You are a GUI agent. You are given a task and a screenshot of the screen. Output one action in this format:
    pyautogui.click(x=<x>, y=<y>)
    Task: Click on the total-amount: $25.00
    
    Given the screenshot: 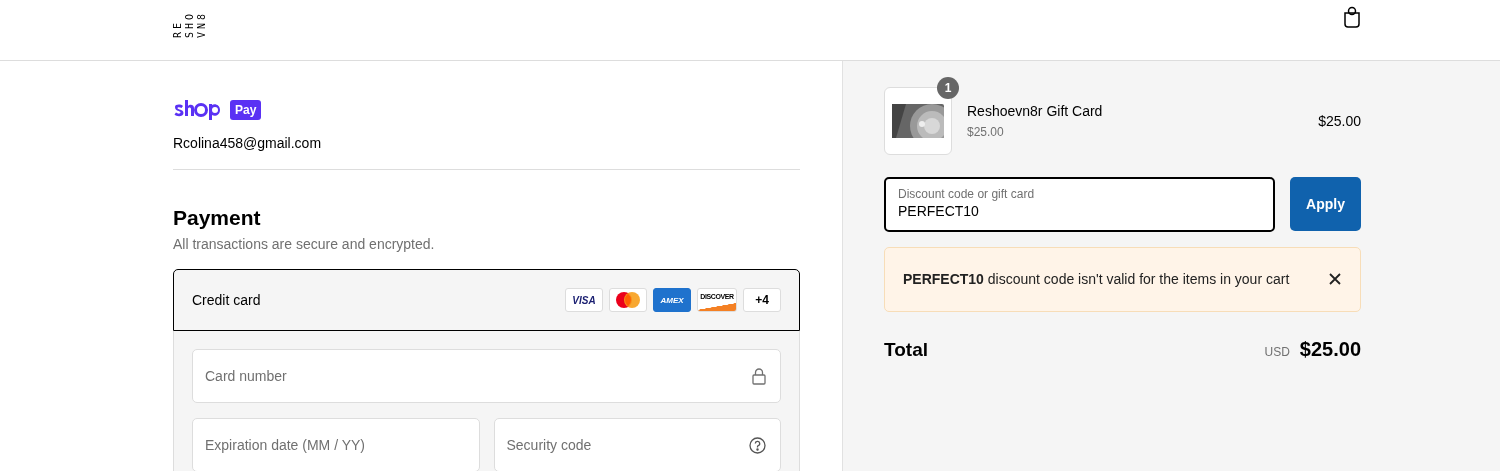 What is the action you would take?
    pyautogui.click(x=1330, y=349)
    